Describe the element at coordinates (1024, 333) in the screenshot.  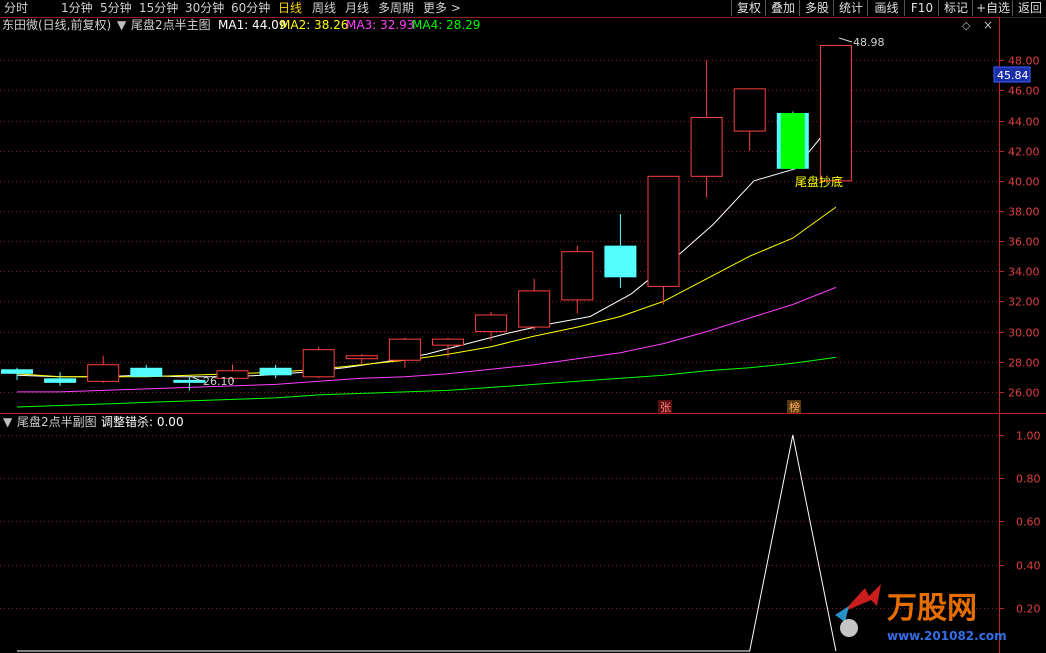
I see `price-tick-label: 30.00` at that location.